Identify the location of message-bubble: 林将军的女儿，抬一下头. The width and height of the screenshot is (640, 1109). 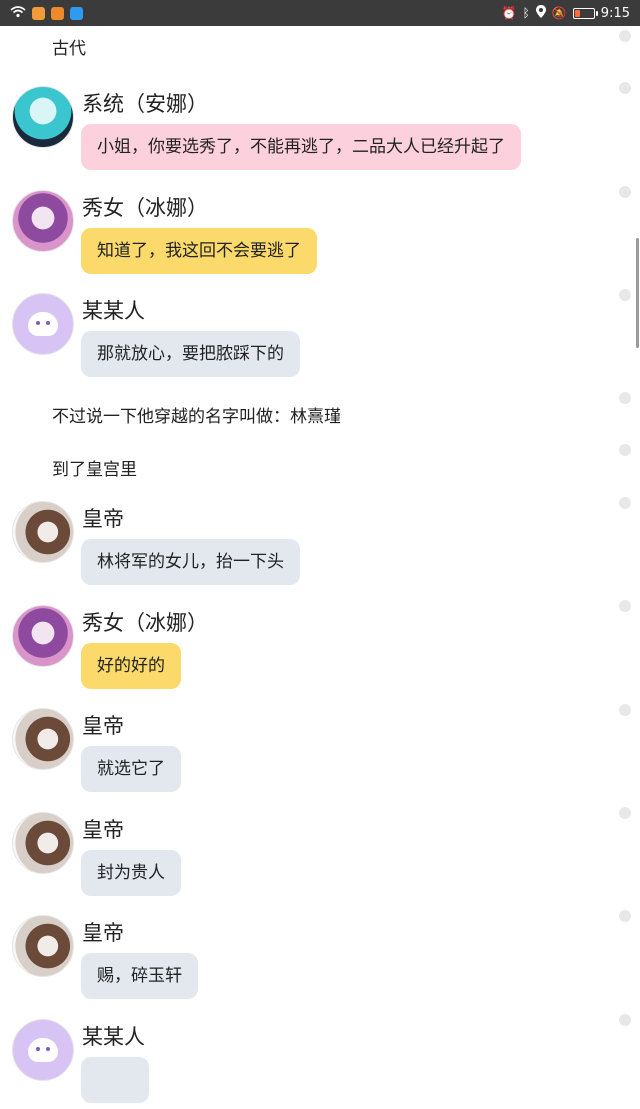
(190, 562).